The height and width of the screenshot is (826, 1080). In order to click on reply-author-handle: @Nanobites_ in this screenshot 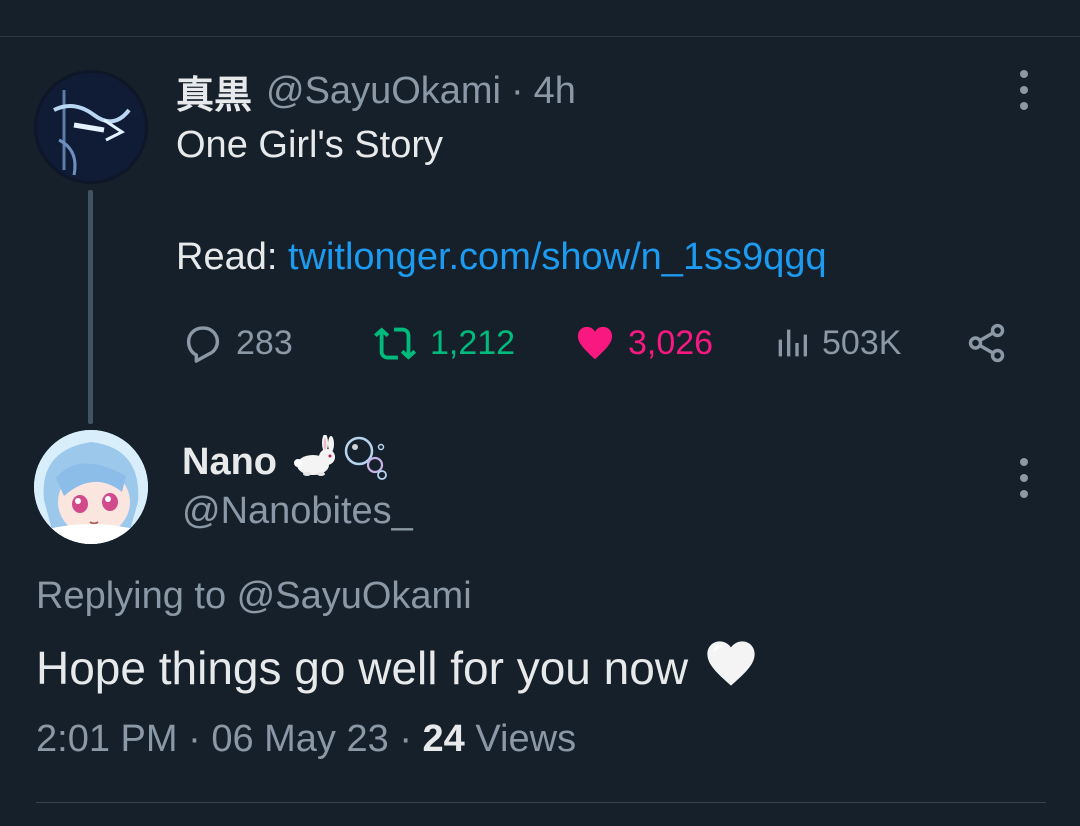, I will do `click(297, 511)`.